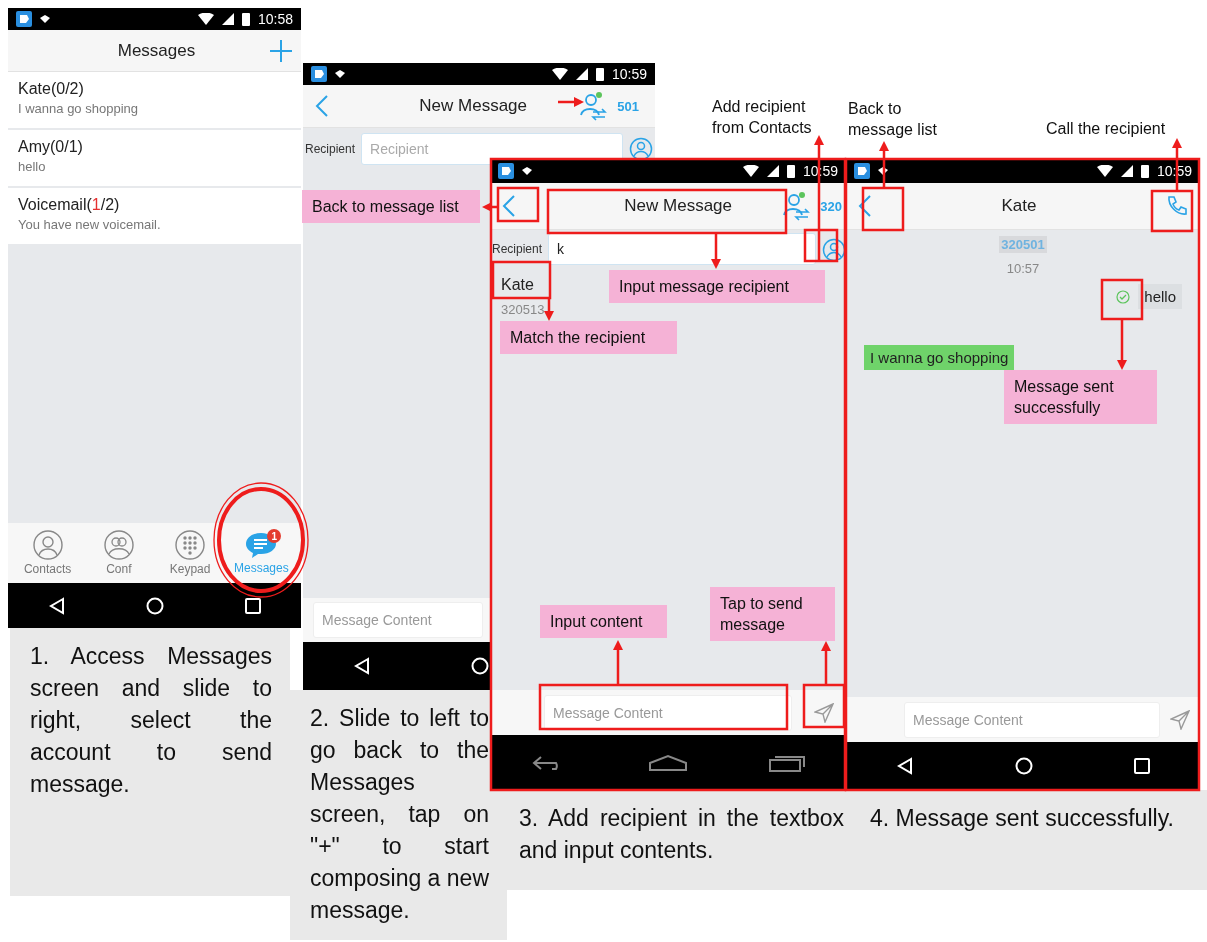 The image size is (1207, 942). Describe the element at coordinates (517, 285) in the screenshot. I see `contact-name: Kate` at that location.